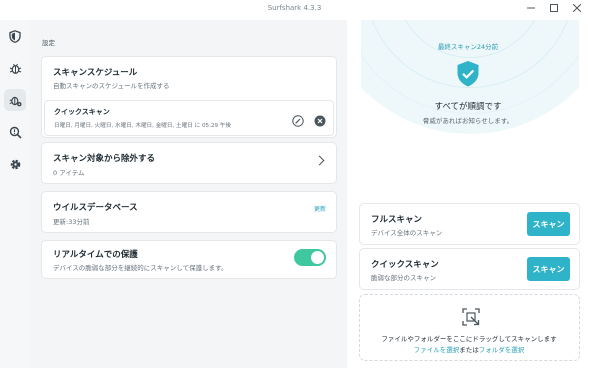 The height and width of the screenshot is (368, 589). I want to click on minimize-button, so click(531, 10).